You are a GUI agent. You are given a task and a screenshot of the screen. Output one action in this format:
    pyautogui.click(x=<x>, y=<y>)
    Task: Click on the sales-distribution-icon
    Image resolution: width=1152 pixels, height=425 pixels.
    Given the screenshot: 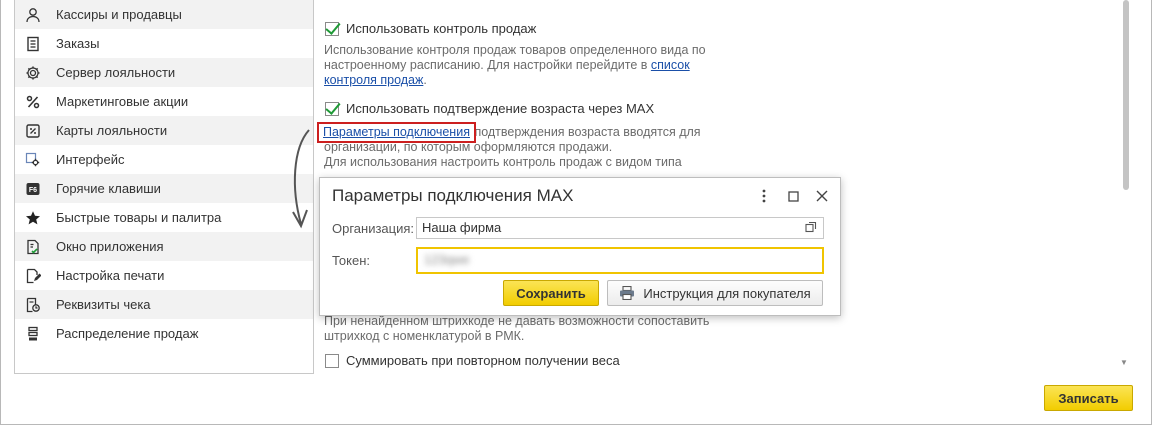 What is the action you would take?
    pyautogui.click(x=33, y=334)
    